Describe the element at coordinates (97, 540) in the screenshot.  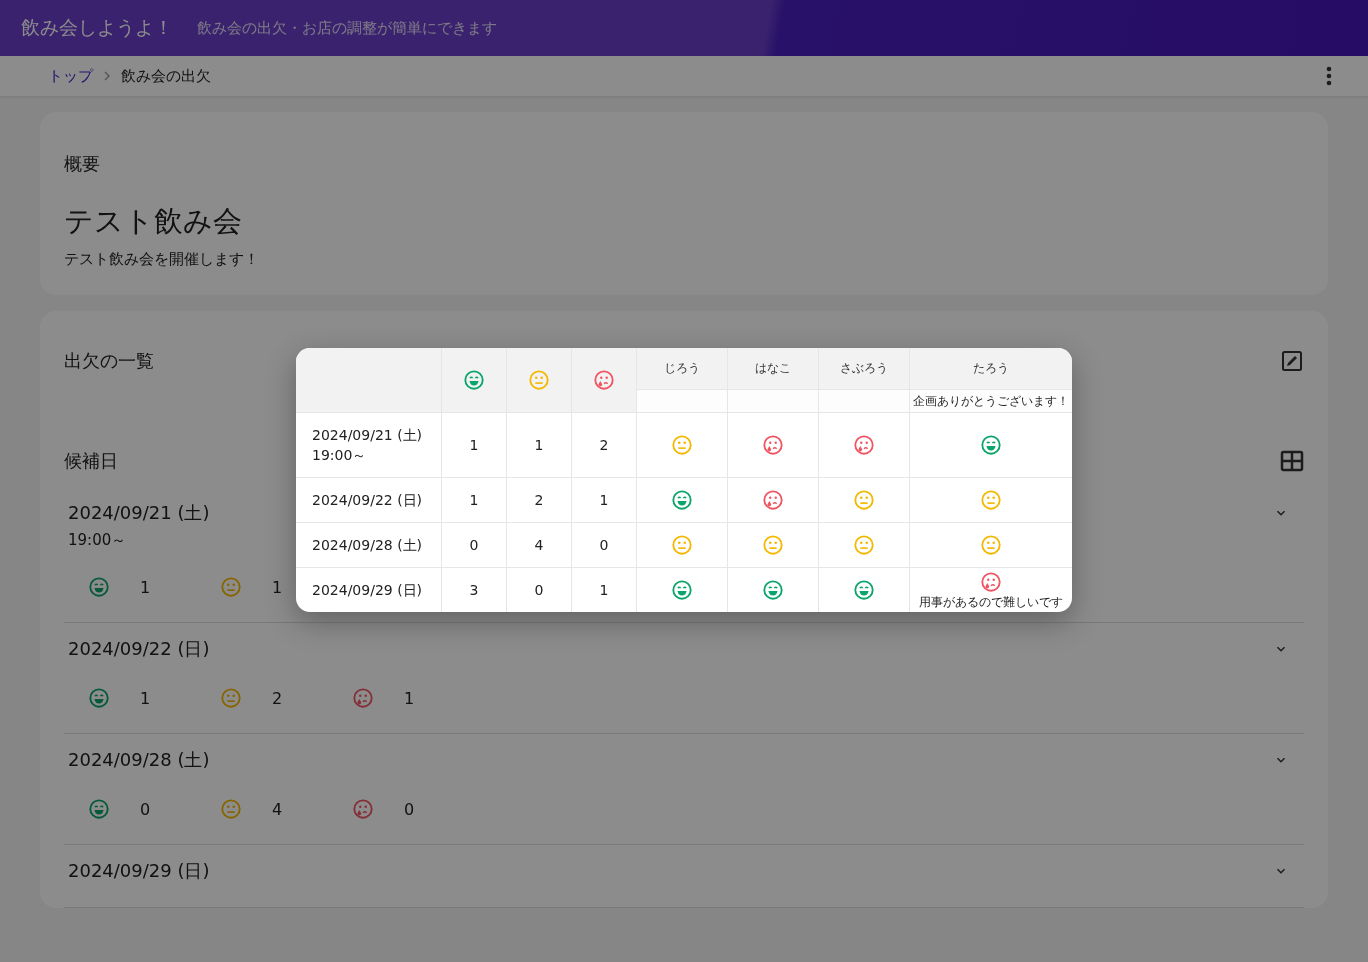
I see `candidate-time: 19:00～` at that location.